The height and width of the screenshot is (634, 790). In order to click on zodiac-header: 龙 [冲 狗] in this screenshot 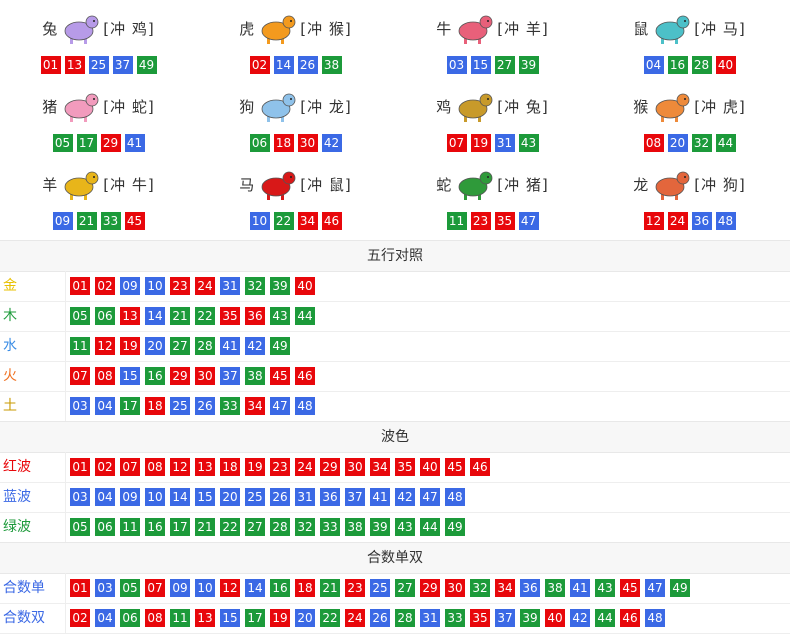, I will do `click(689, 184)`.